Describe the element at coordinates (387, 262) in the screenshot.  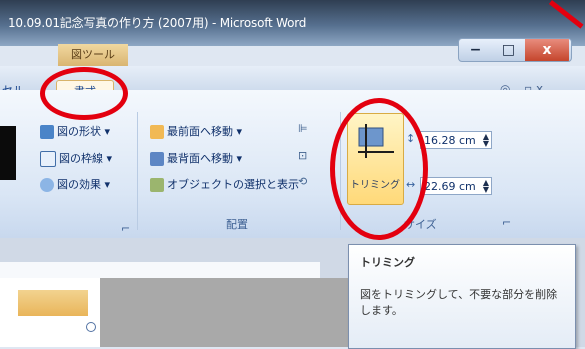
I see `tooltip-title: トリミング` at that location.